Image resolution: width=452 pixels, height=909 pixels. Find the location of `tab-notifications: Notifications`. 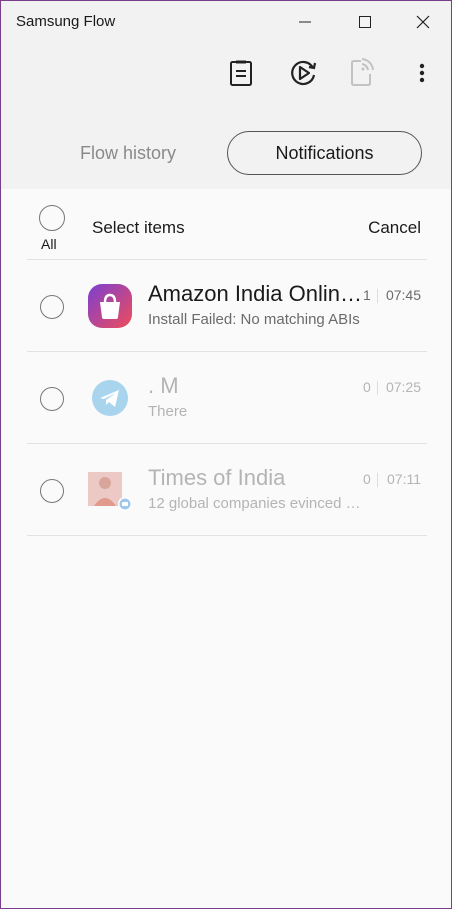

tab-notifications: Notifications is located at coordinates (324, 153).